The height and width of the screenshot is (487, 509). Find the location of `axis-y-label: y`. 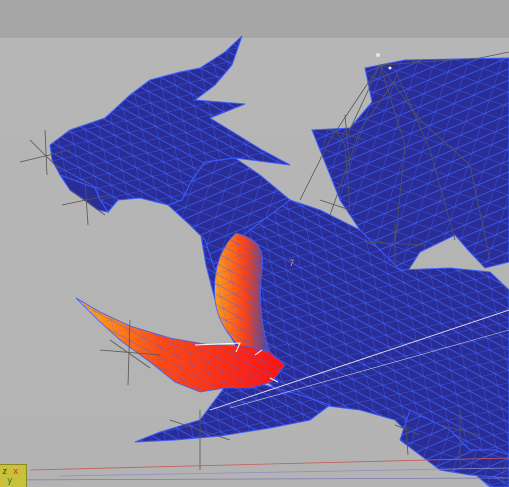

axis-y-label: y is located at coordinates (10, 481).